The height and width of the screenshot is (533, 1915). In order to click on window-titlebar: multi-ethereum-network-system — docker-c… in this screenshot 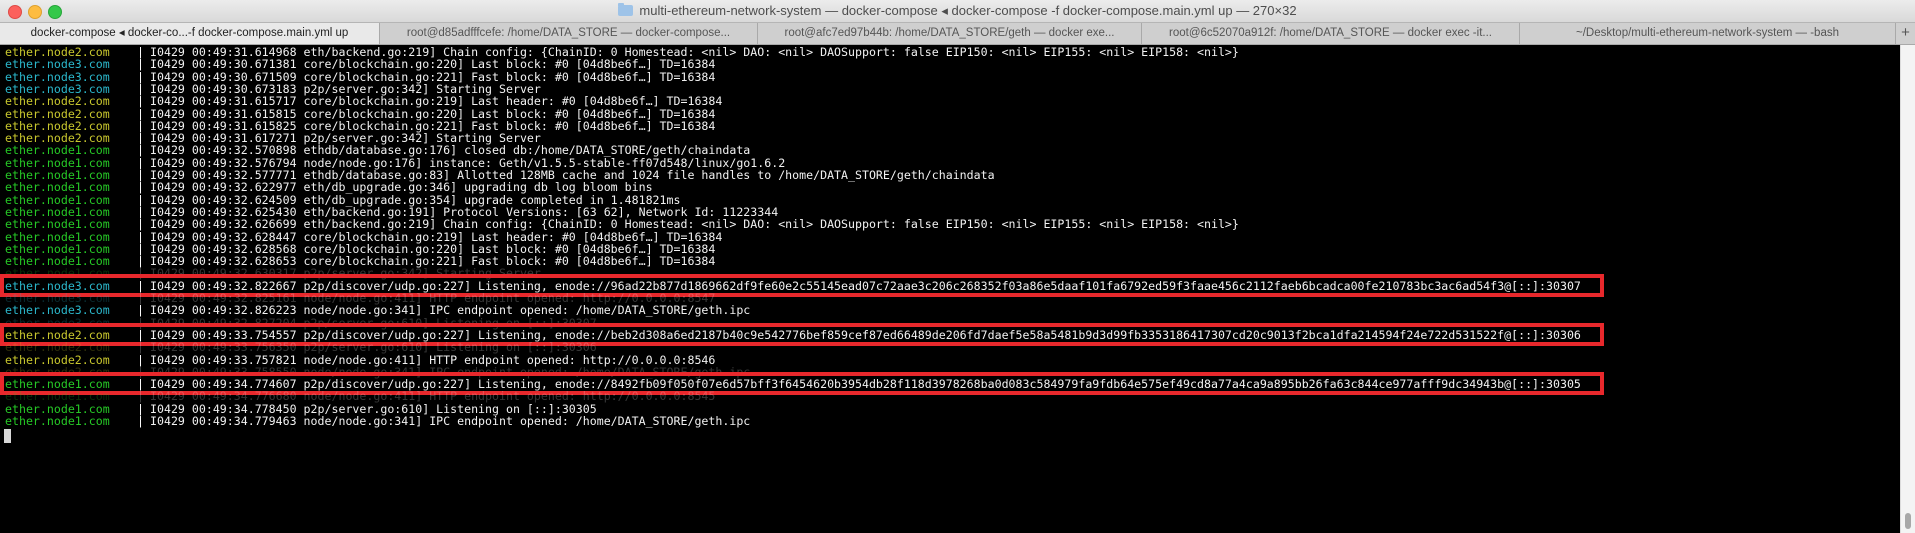, I will do `click(957, 11)`.